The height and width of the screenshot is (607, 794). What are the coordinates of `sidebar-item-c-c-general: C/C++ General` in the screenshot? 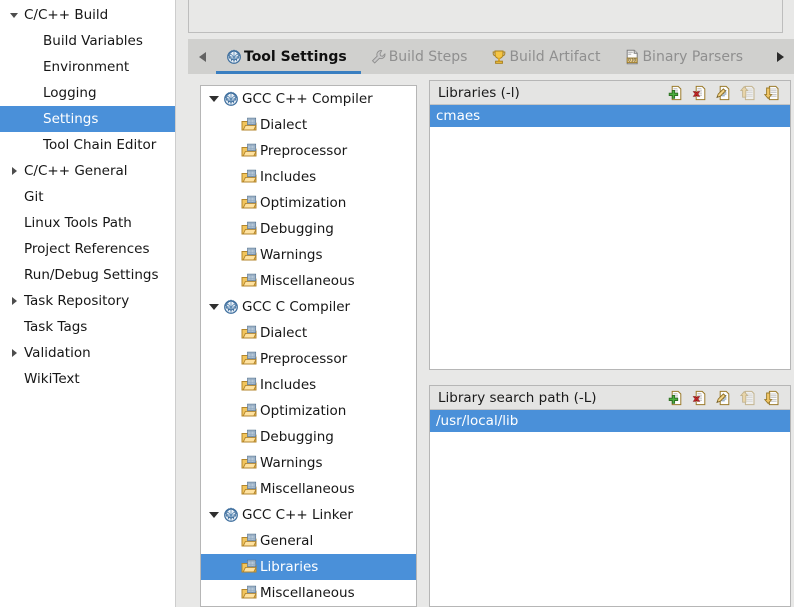 It's located at (87, 171).